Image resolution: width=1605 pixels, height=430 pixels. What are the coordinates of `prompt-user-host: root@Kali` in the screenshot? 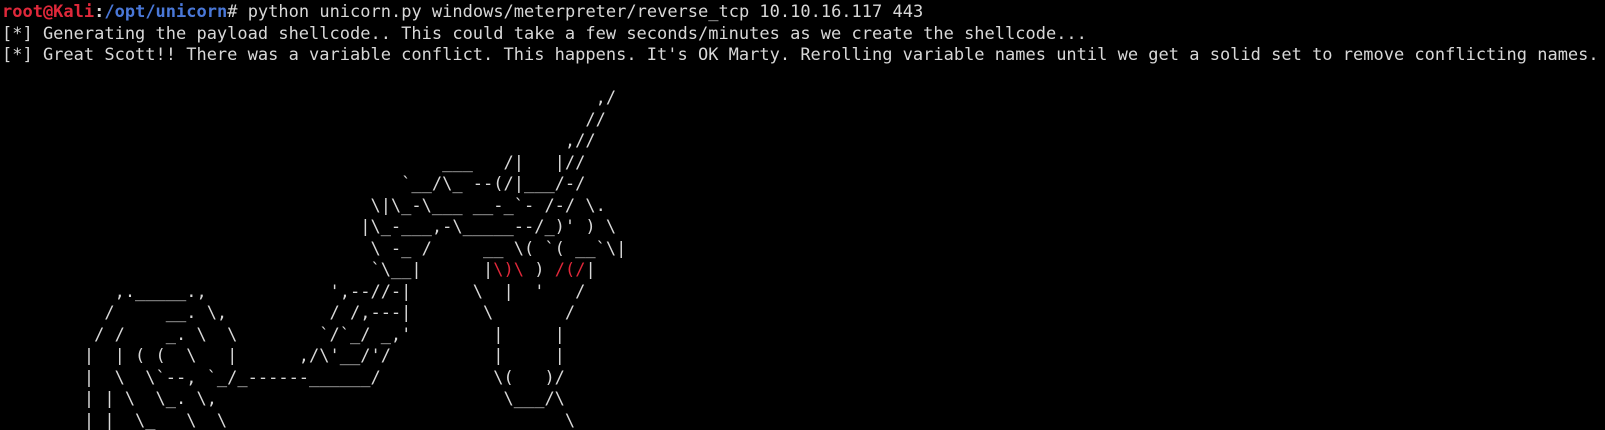 It's located at (48, 12).